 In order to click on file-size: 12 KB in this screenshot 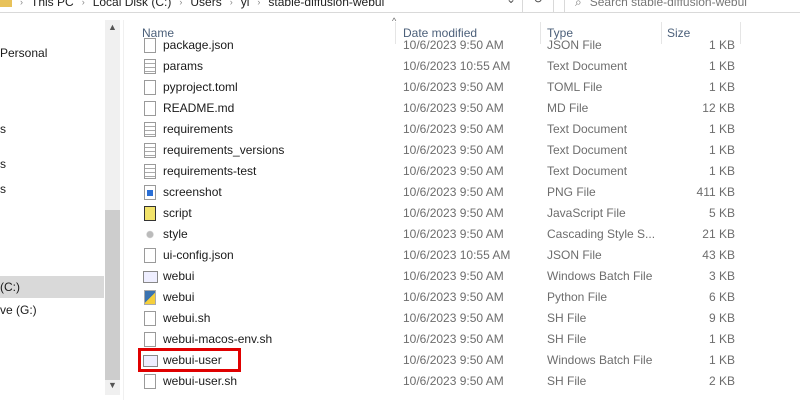, I will do `click(718, 108)`.